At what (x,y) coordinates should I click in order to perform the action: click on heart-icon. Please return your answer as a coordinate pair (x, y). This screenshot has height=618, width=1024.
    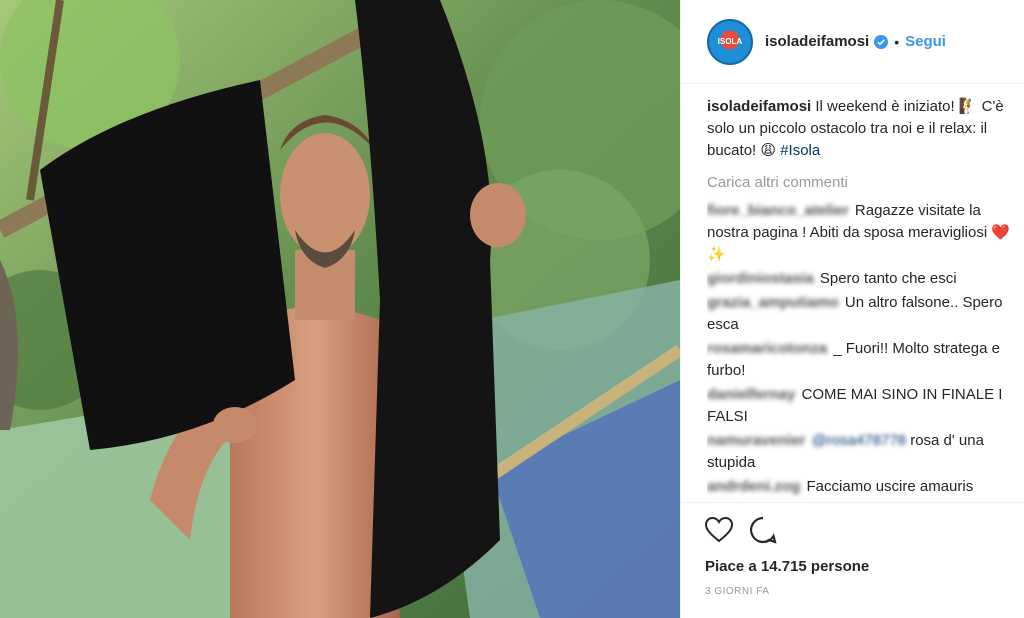
    Looking at the image, I should click on (719, 530).